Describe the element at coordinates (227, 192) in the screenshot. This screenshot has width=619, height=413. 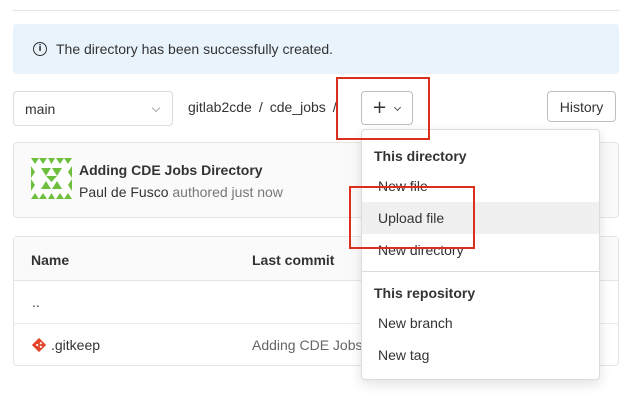
I see `commit-time: authored just now` at that location.